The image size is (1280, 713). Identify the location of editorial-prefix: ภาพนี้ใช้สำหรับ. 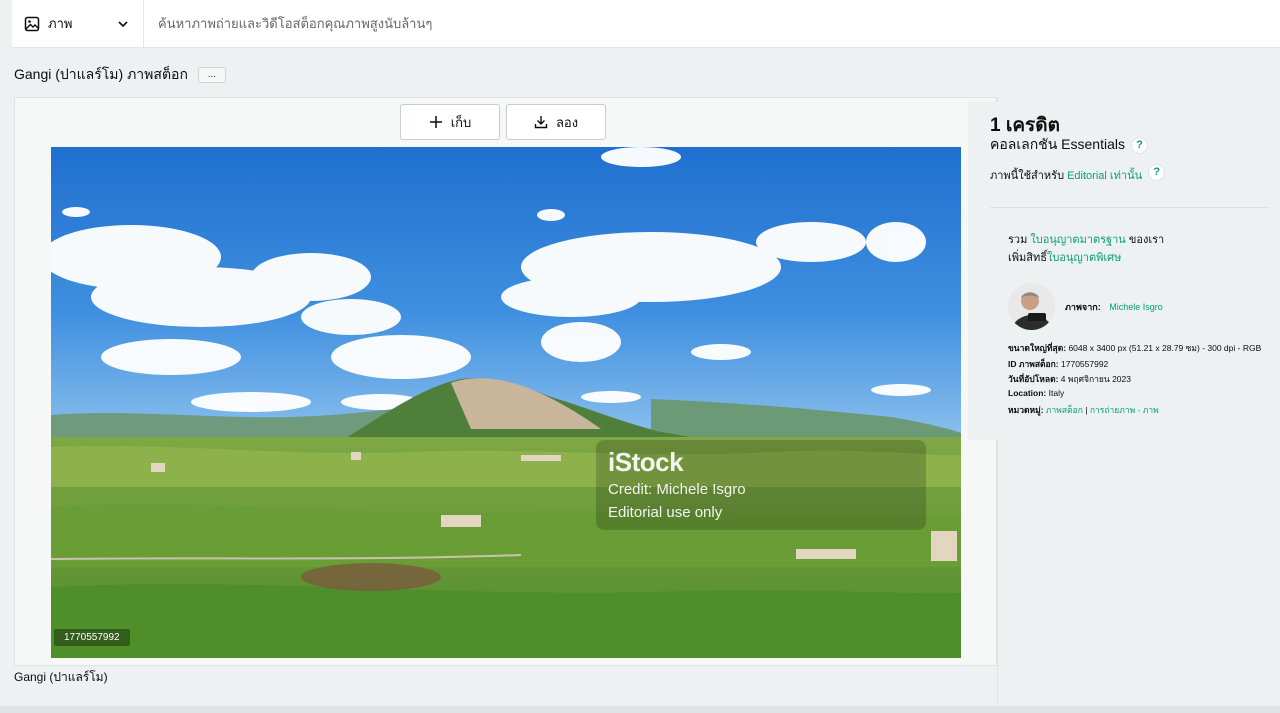
(1027, 176).